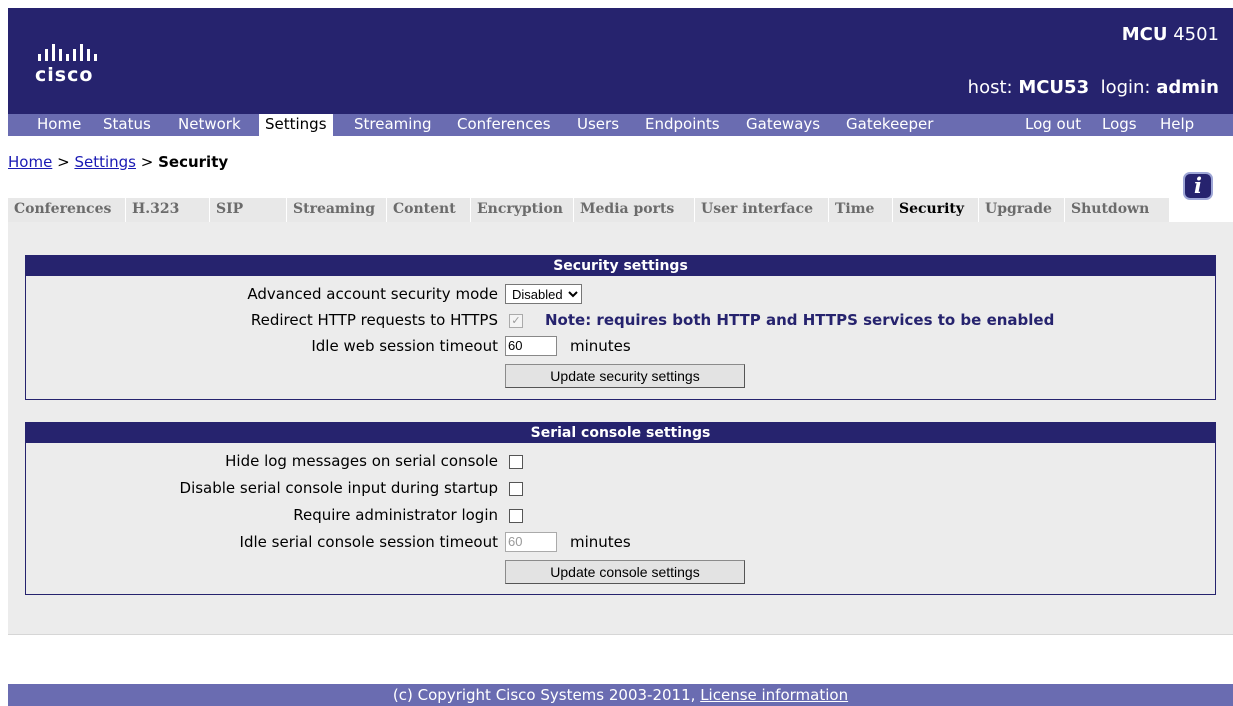  Describe the element at coordinates (620, 461) in the screenshot. I see `hide-log-row: Hide log messages on serial console` at that location.